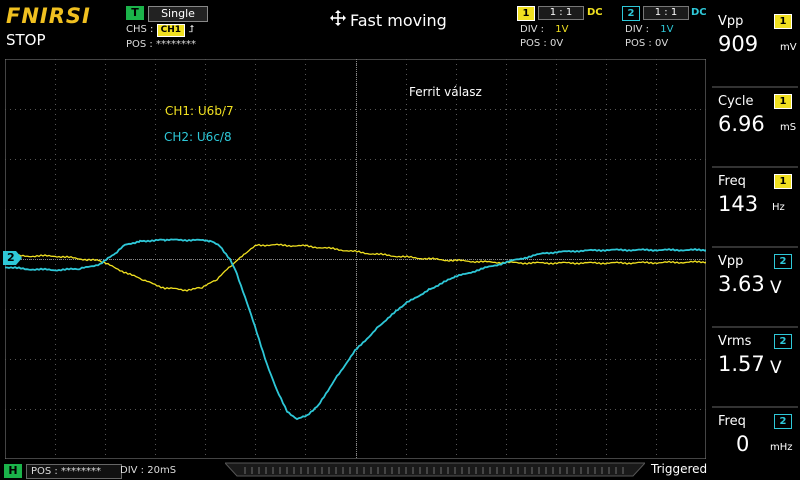 This screenshot has width=800, height=480. I want to click on measurement-value: 909, so click(738, 44).